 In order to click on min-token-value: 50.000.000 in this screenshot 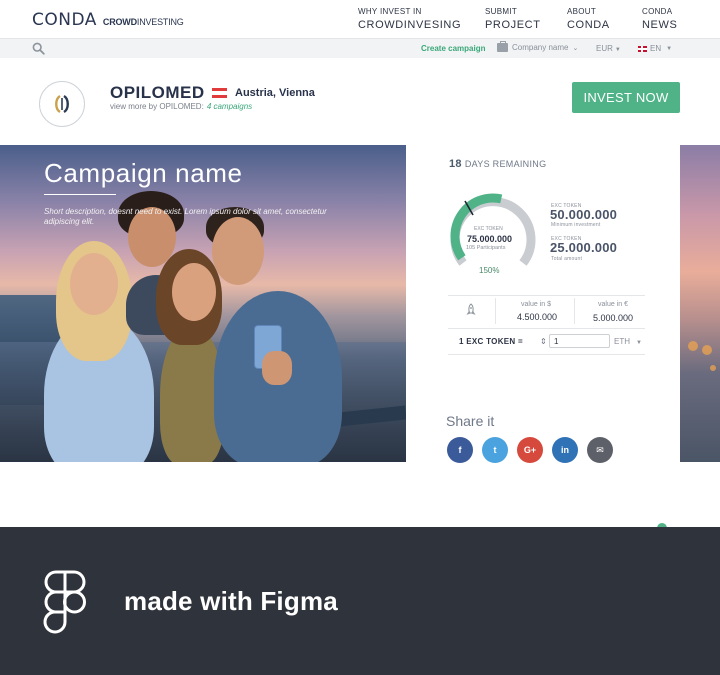, I will do `click(584, 214)`.